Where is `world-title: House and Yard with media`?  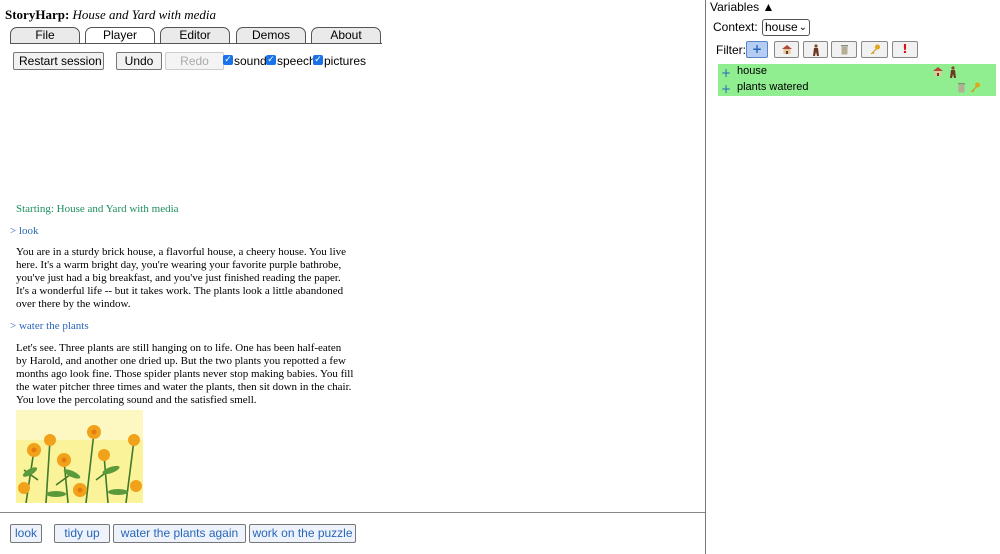
world-title: House and Yard with media is located at coordinates (144, 14).